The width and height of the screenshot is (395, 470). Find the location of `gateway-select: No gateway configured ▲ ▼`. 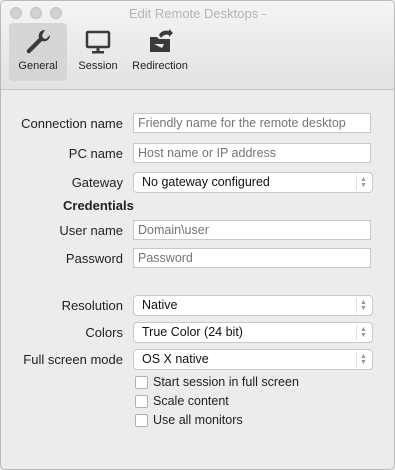

gateway-select: No gateway configured ▲ ▼ is located at coordinates (253, 182).